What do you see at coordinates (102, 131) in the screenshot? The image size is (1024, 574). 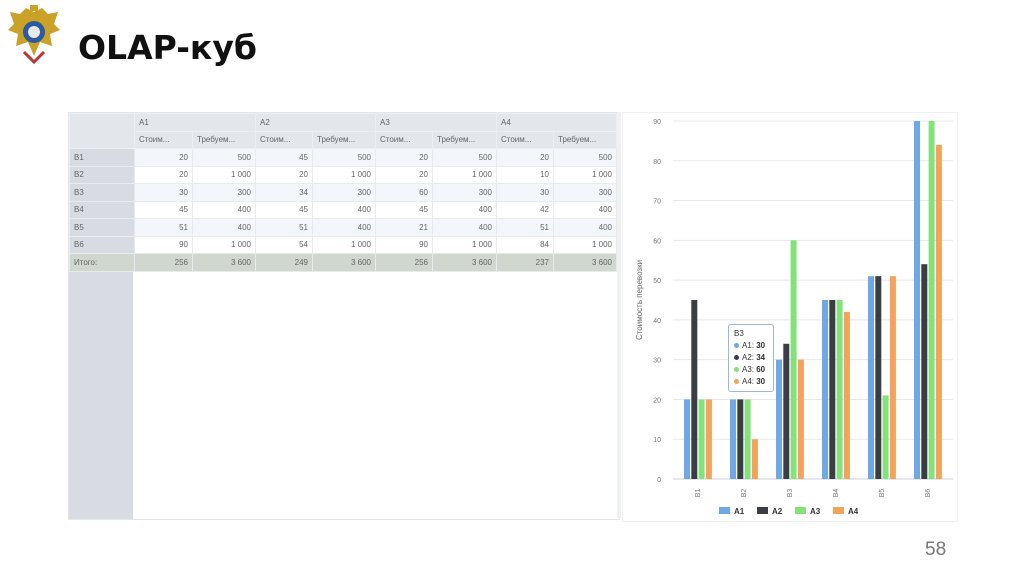 I see `corner-cell` at bounding box center [102, 131].